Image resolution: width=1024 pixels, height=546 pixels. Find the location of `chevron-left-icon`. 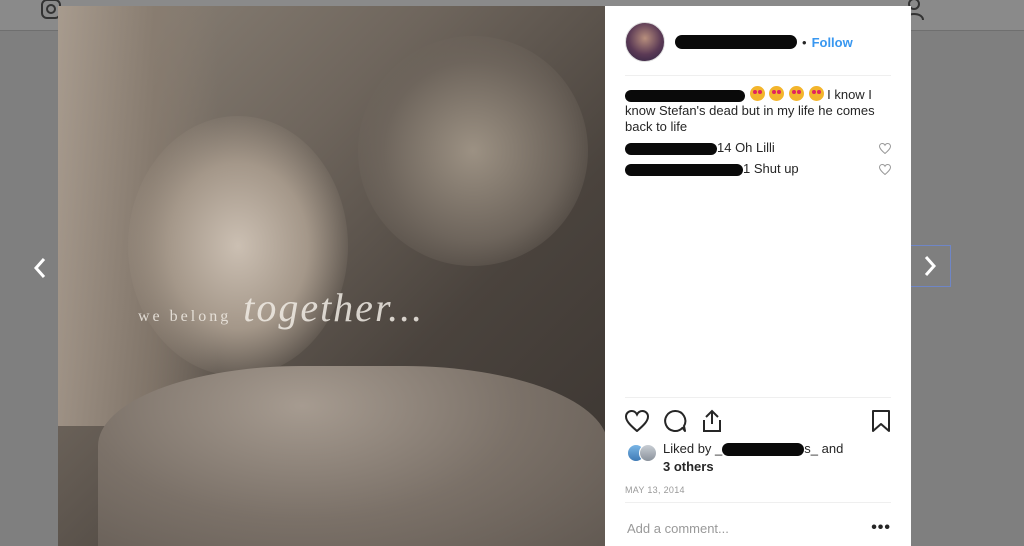

chevron-left-icon is located at coordinates (39, 268).